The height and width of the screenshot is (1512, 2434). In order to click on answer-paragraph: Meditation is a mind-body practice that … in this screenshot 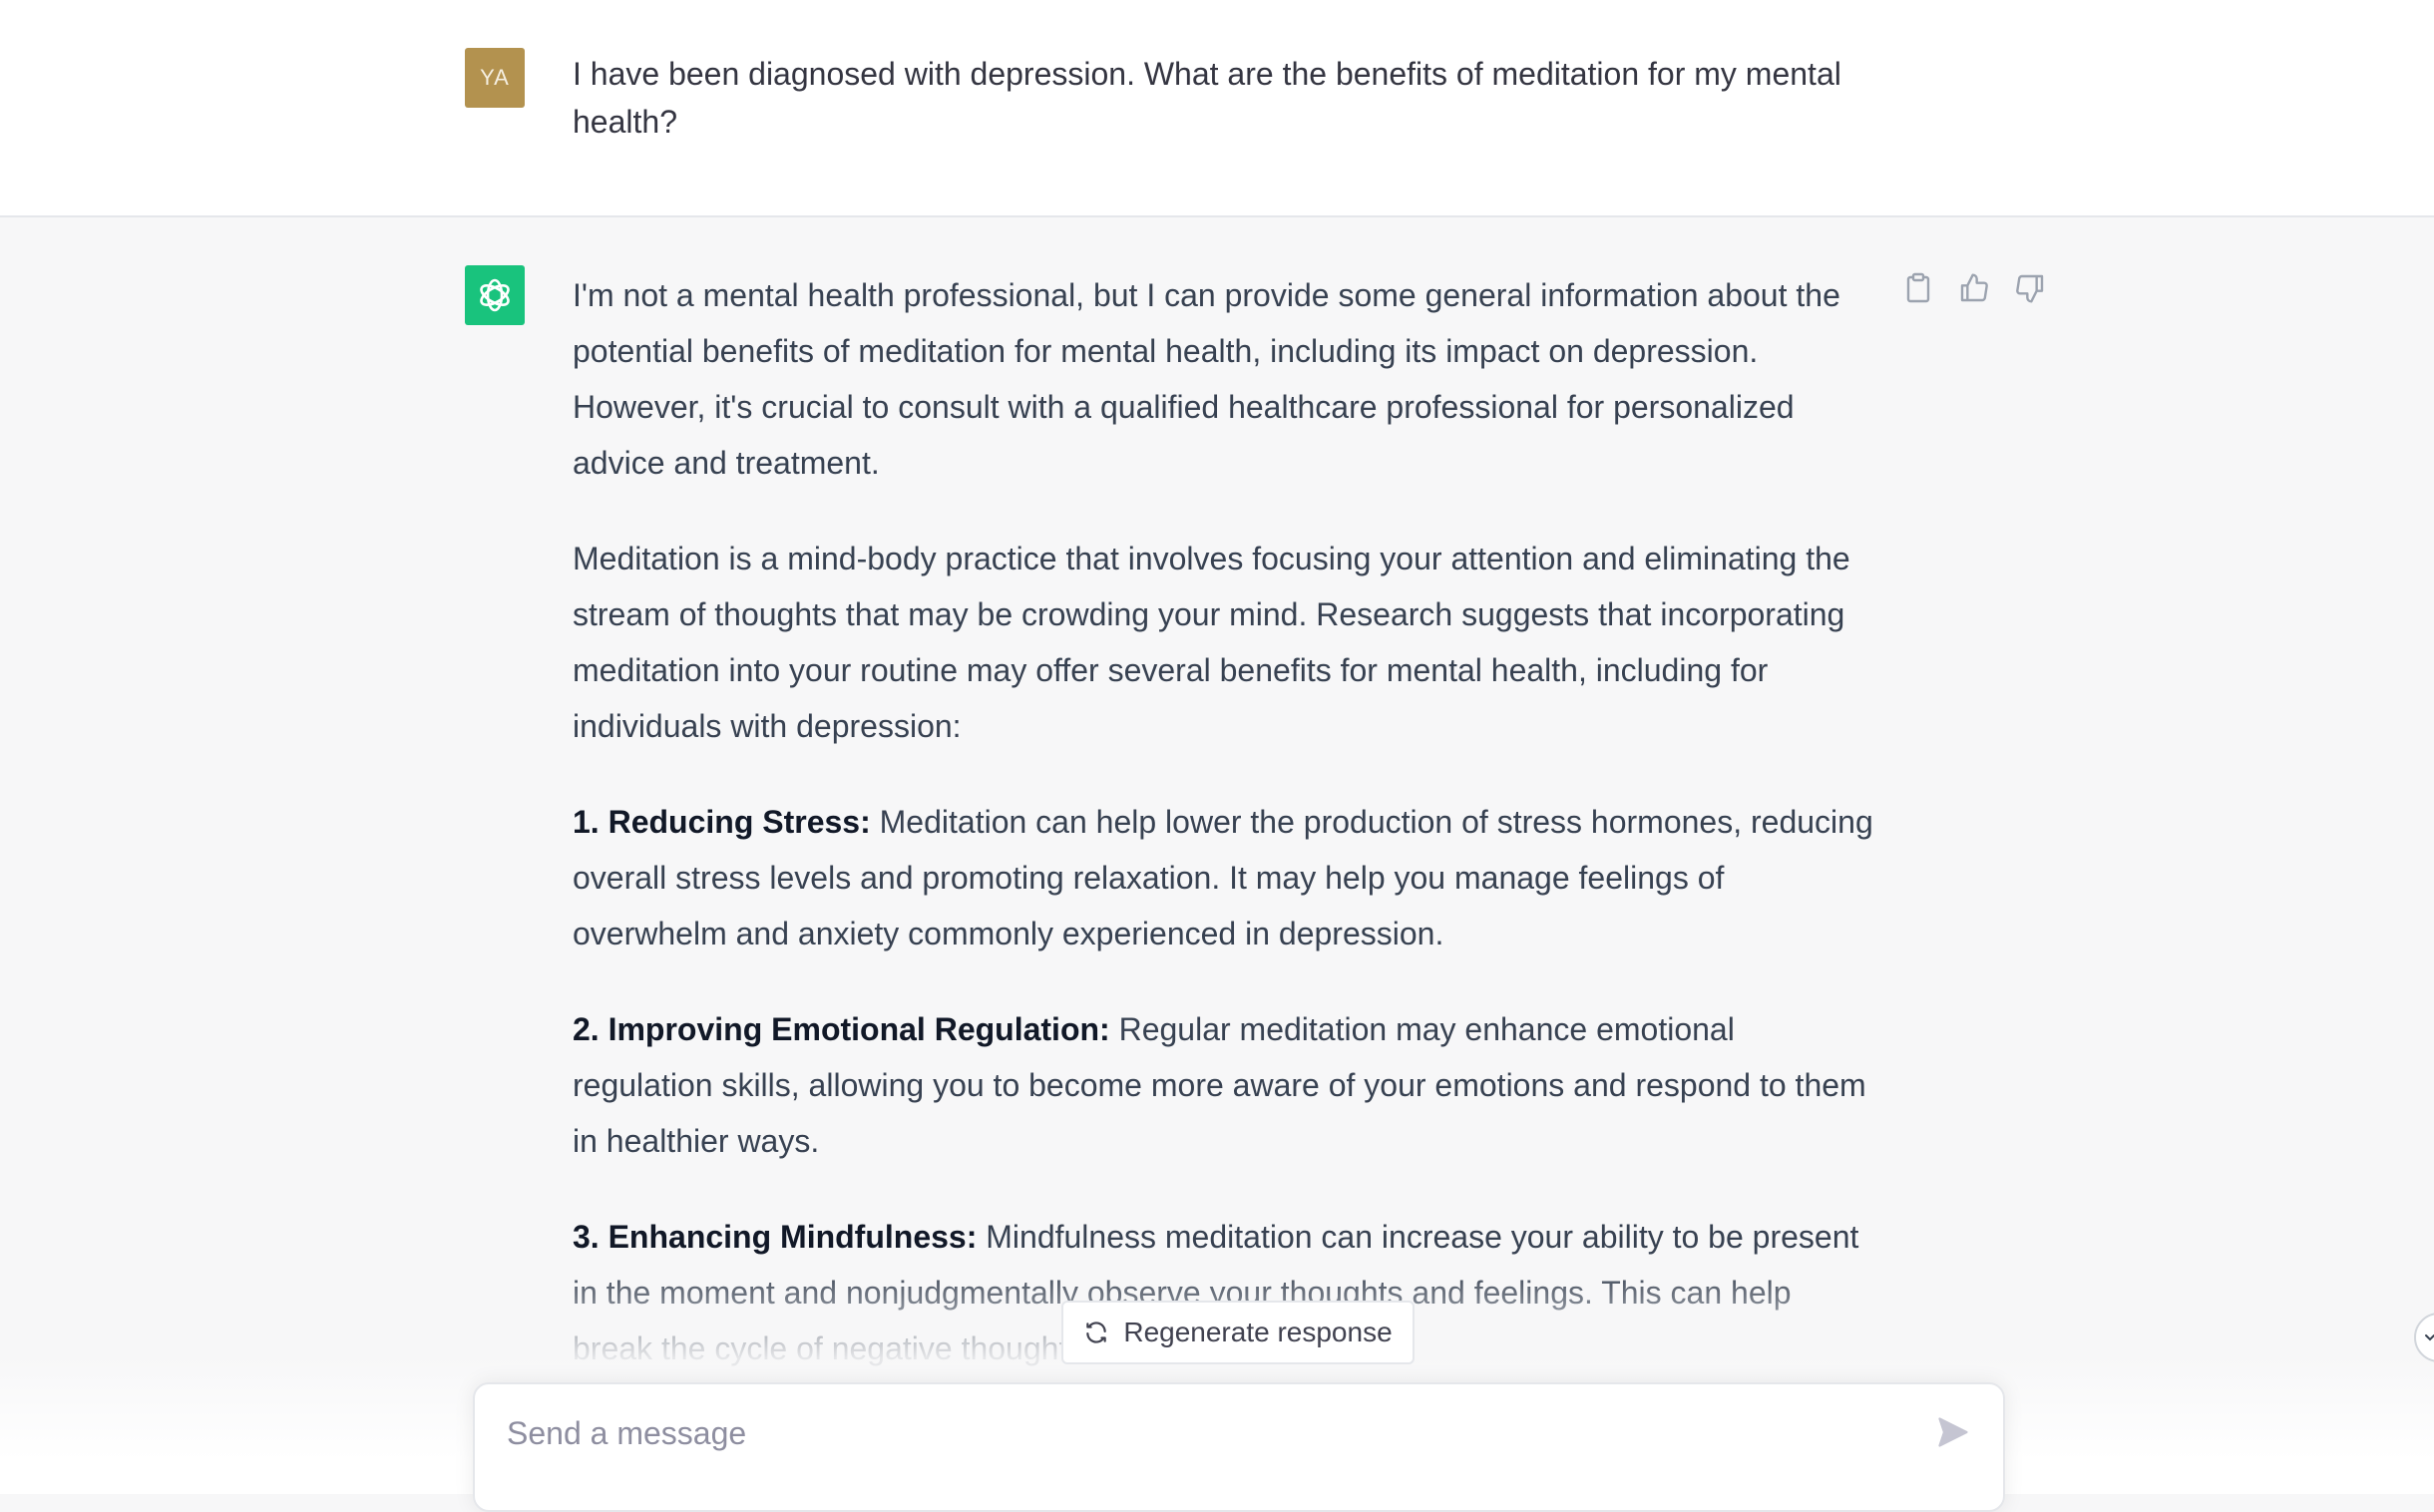, I will do `click(1211, 642)`.